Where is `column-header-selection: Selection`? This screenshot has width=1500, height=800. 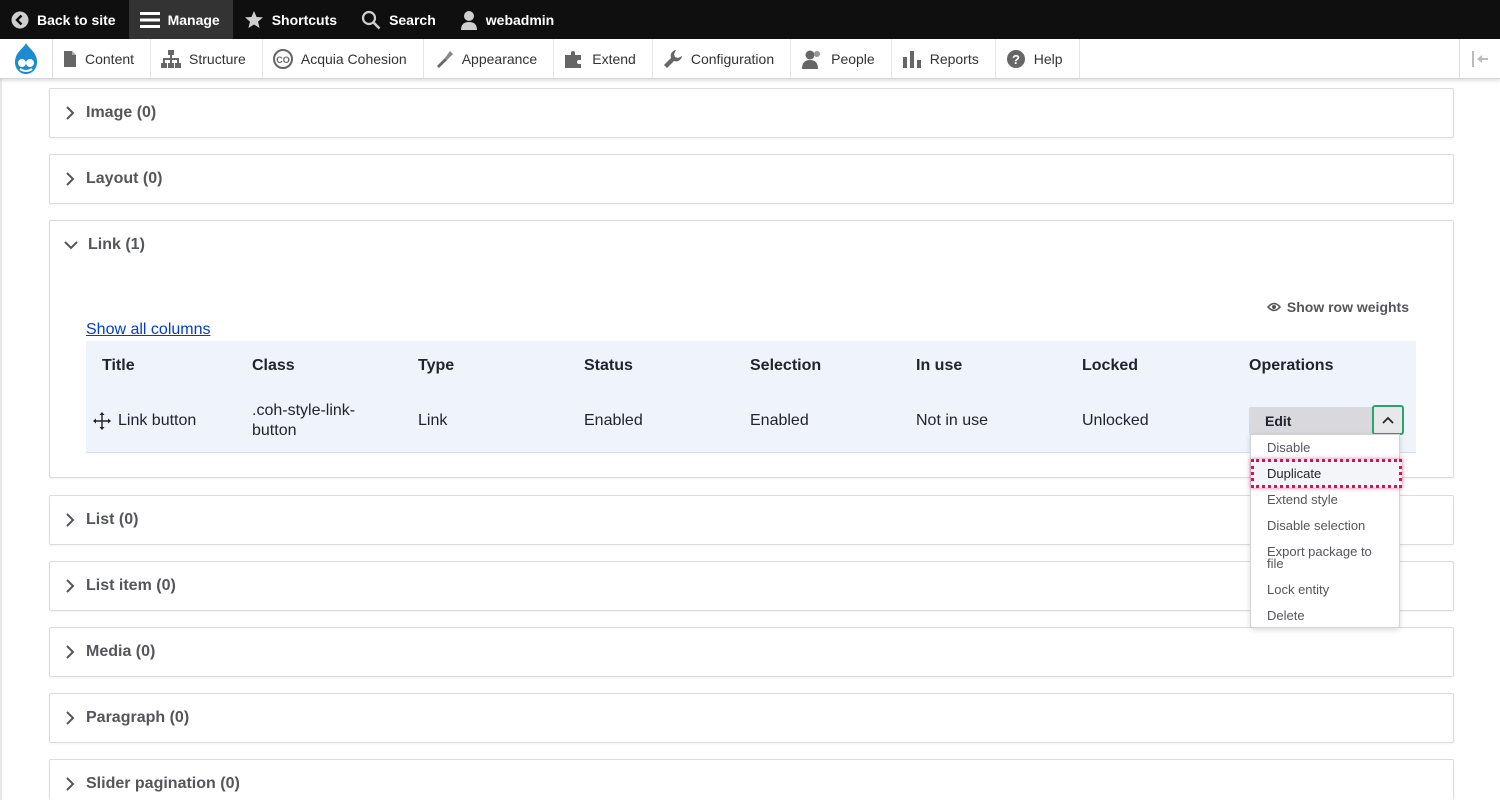
column-header-selection: Selection is located at coordinates (786, 365).